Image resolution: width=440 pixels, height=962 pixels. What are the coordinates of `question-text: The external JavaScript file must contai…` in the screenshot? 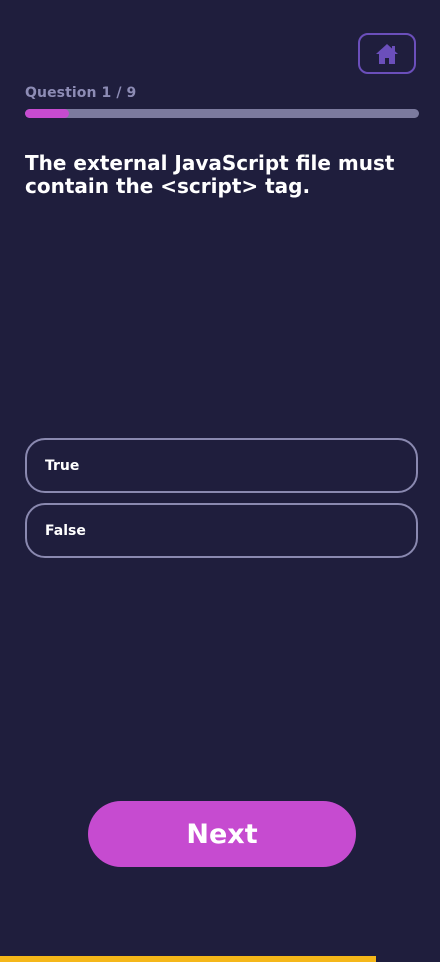 It's located at (210, 174).